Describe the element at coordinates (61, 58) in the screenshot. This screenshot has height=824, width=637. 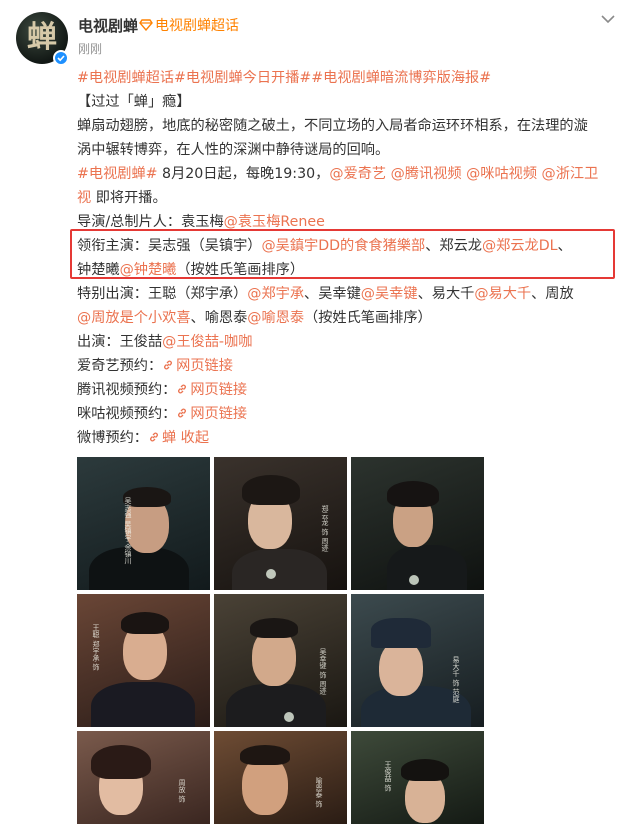
I see `verified-icon` at that location.